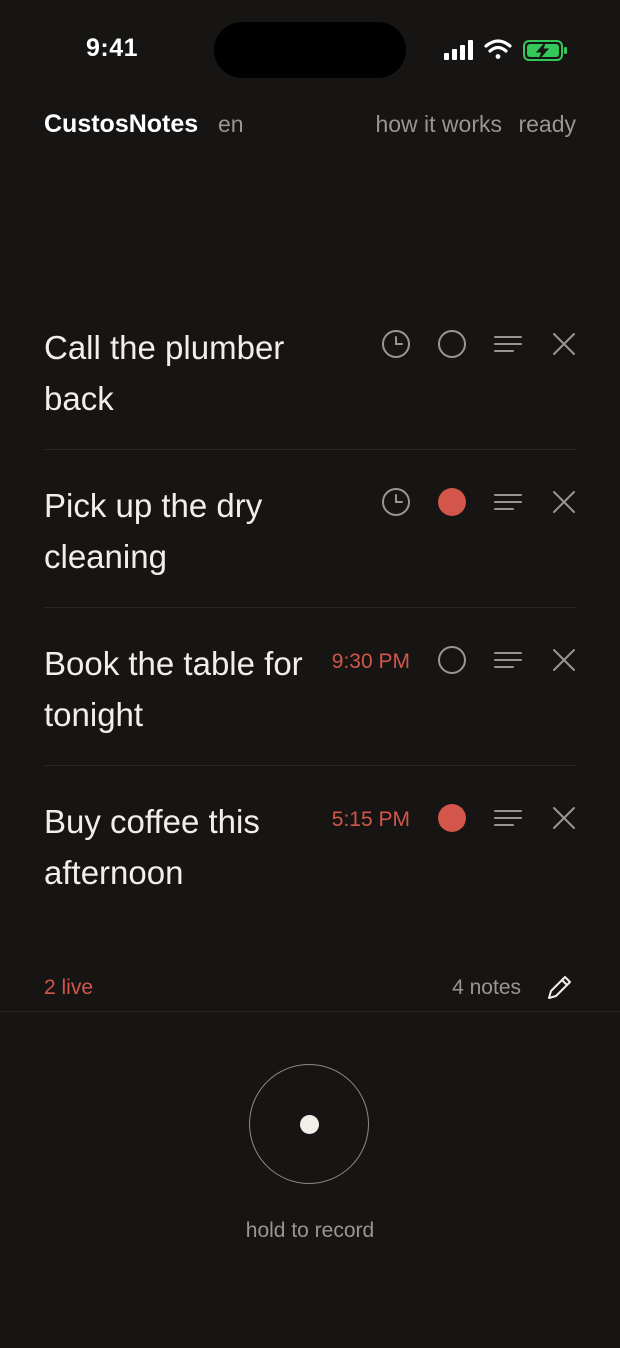 This screenshot has height=1348, width=620. Describe the element at coordinates (498, 49) in the screenshot. I see `wifi-icon` at that location.